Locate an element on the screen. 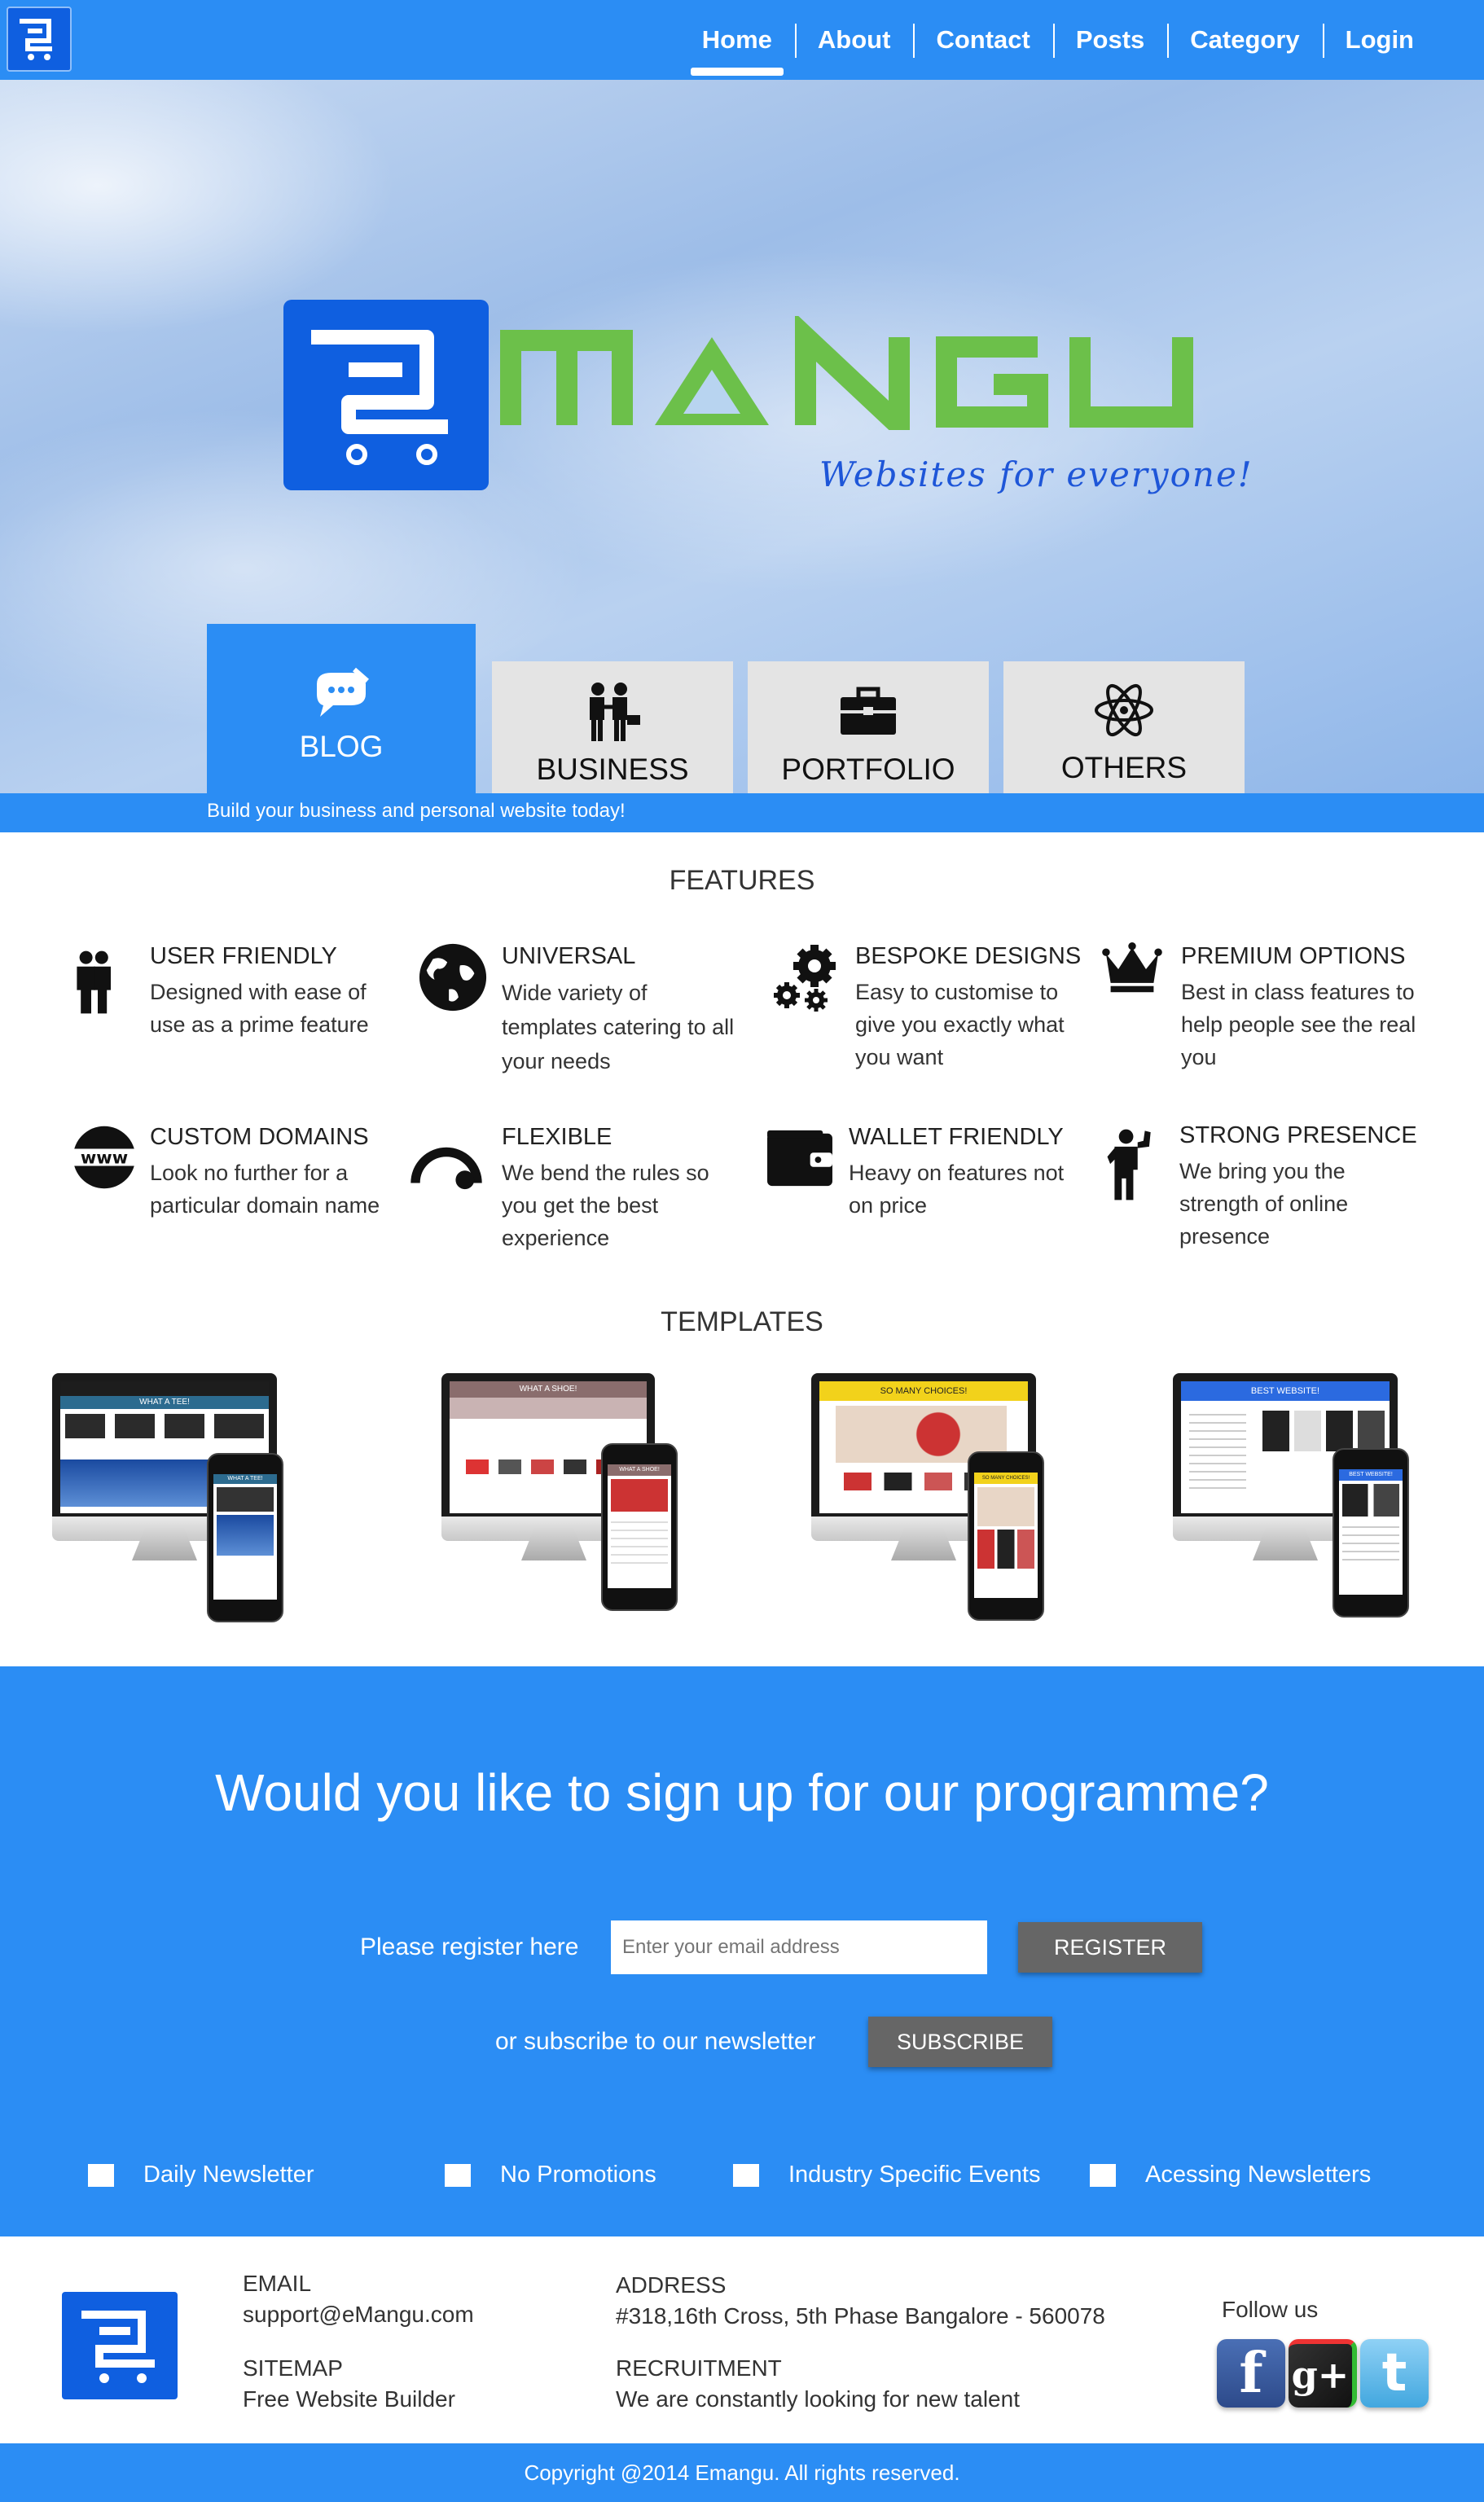 This screenshot has width=1484, height=2502. option-no-promotions: No Promotions is located at coordinates (550, 2175).